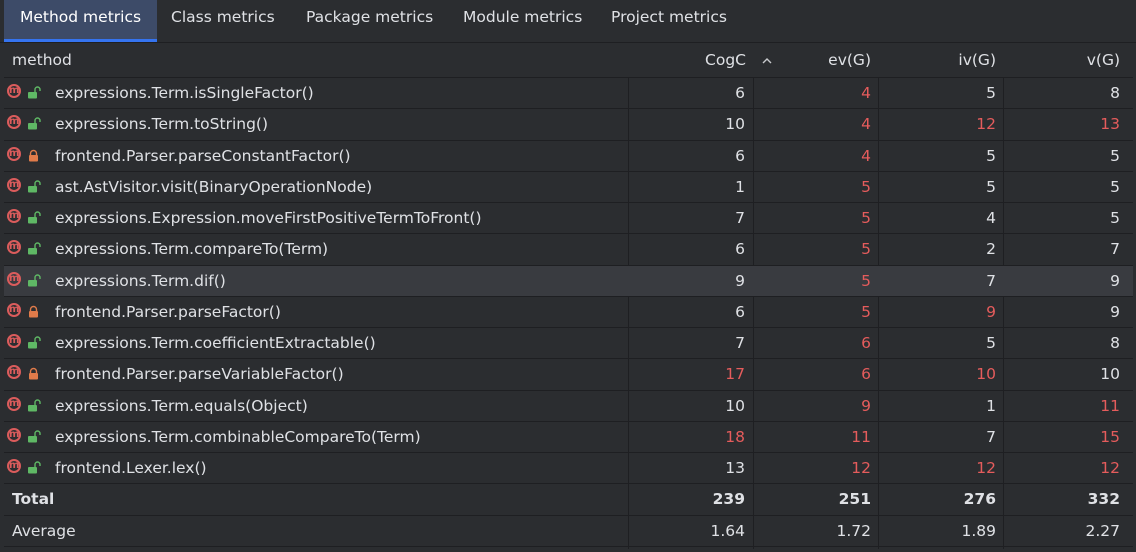  I want to click on method-name: expressions.Term.isSingleFactor(), so click(184, 93).